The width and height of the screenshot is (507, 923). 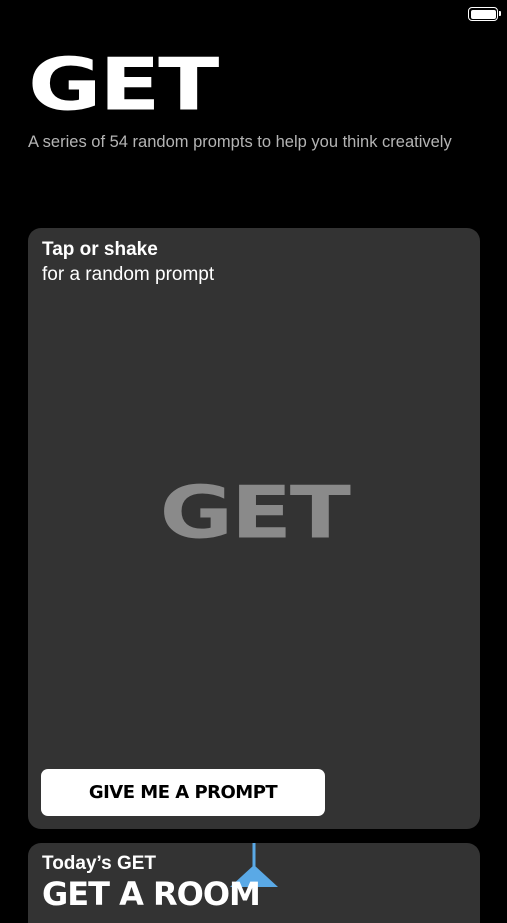 What do you see at coordinates (183, 792) in the screenshot?
I see `give-me-a-prompt-button: GIVE ME A PROMPT` at bounding box center [183, 792].